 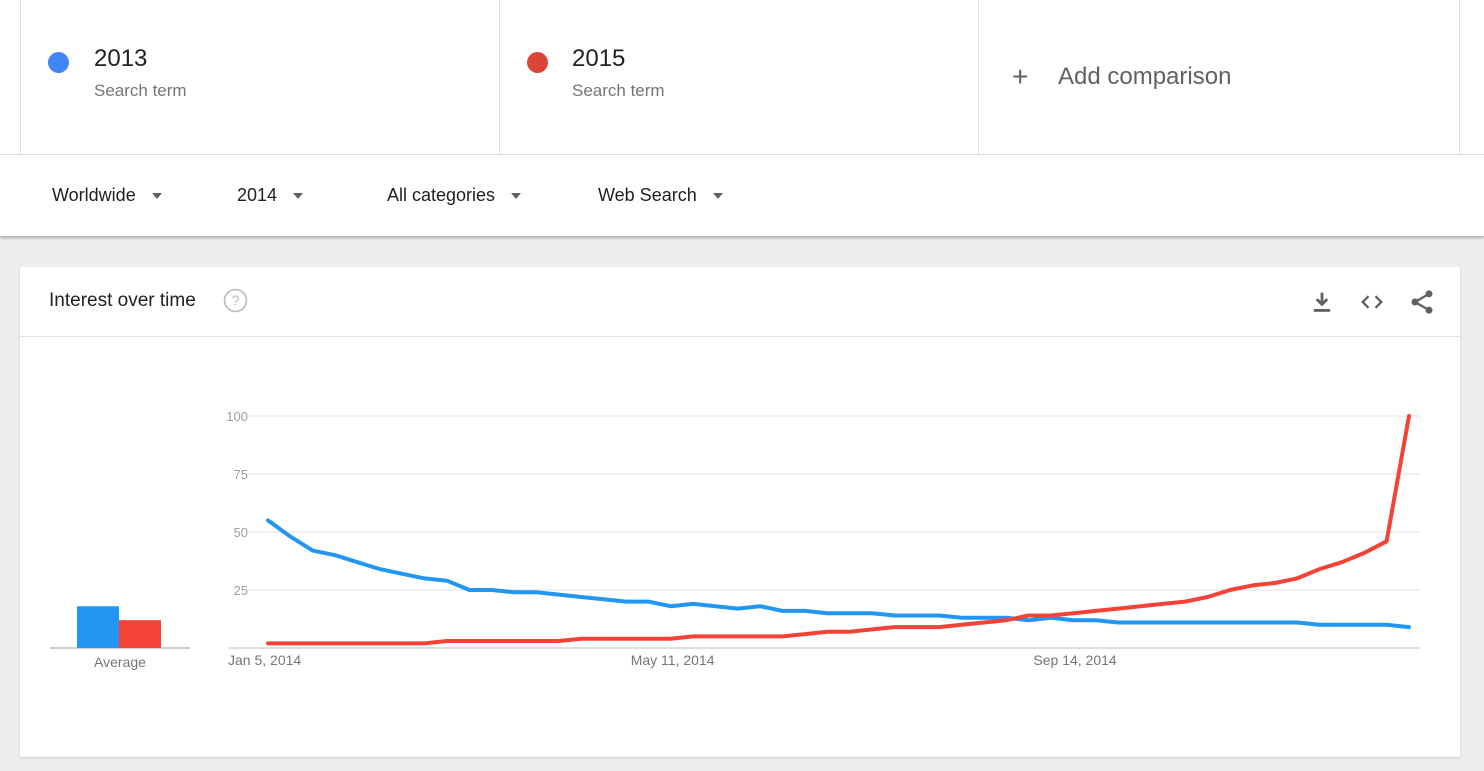 I want to click on add-comparison-label: Add comparison, so click(x=1145, y=76).